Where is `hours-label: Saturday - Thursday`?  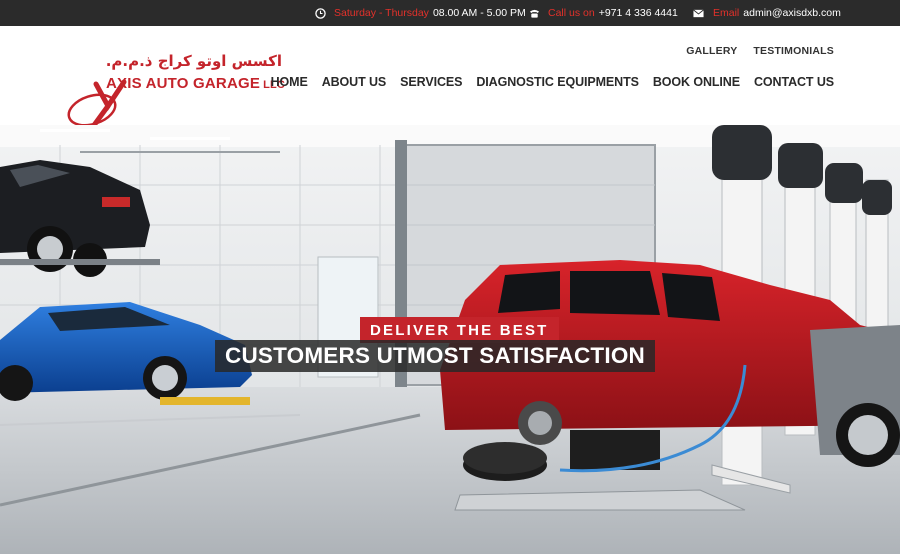
hours-label: Saturday - Thursday is located at coordinates (381, 13).